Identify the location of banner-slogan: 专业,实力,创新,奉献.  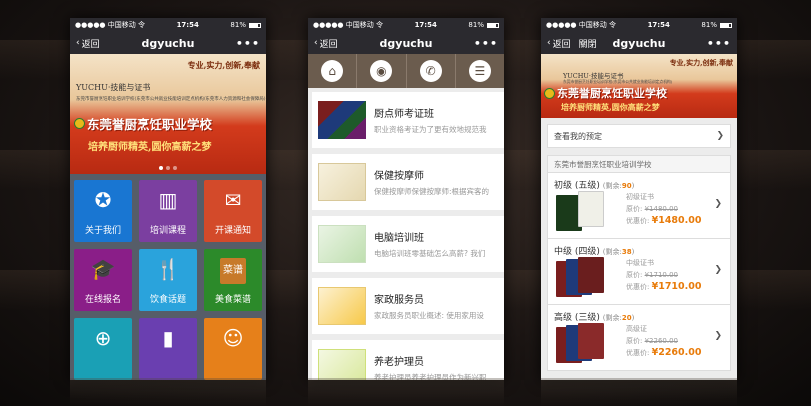
(223, 65).